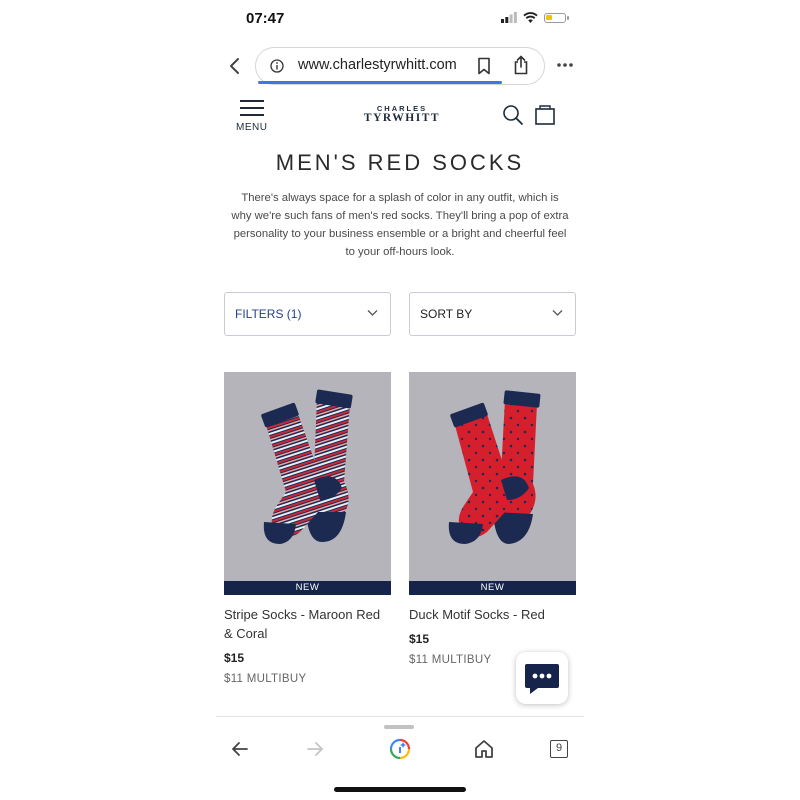  What do you see at coordinates (265, 18) in the screenshot?
I see `status-time: 07:47` at bounding box center [265, 18].